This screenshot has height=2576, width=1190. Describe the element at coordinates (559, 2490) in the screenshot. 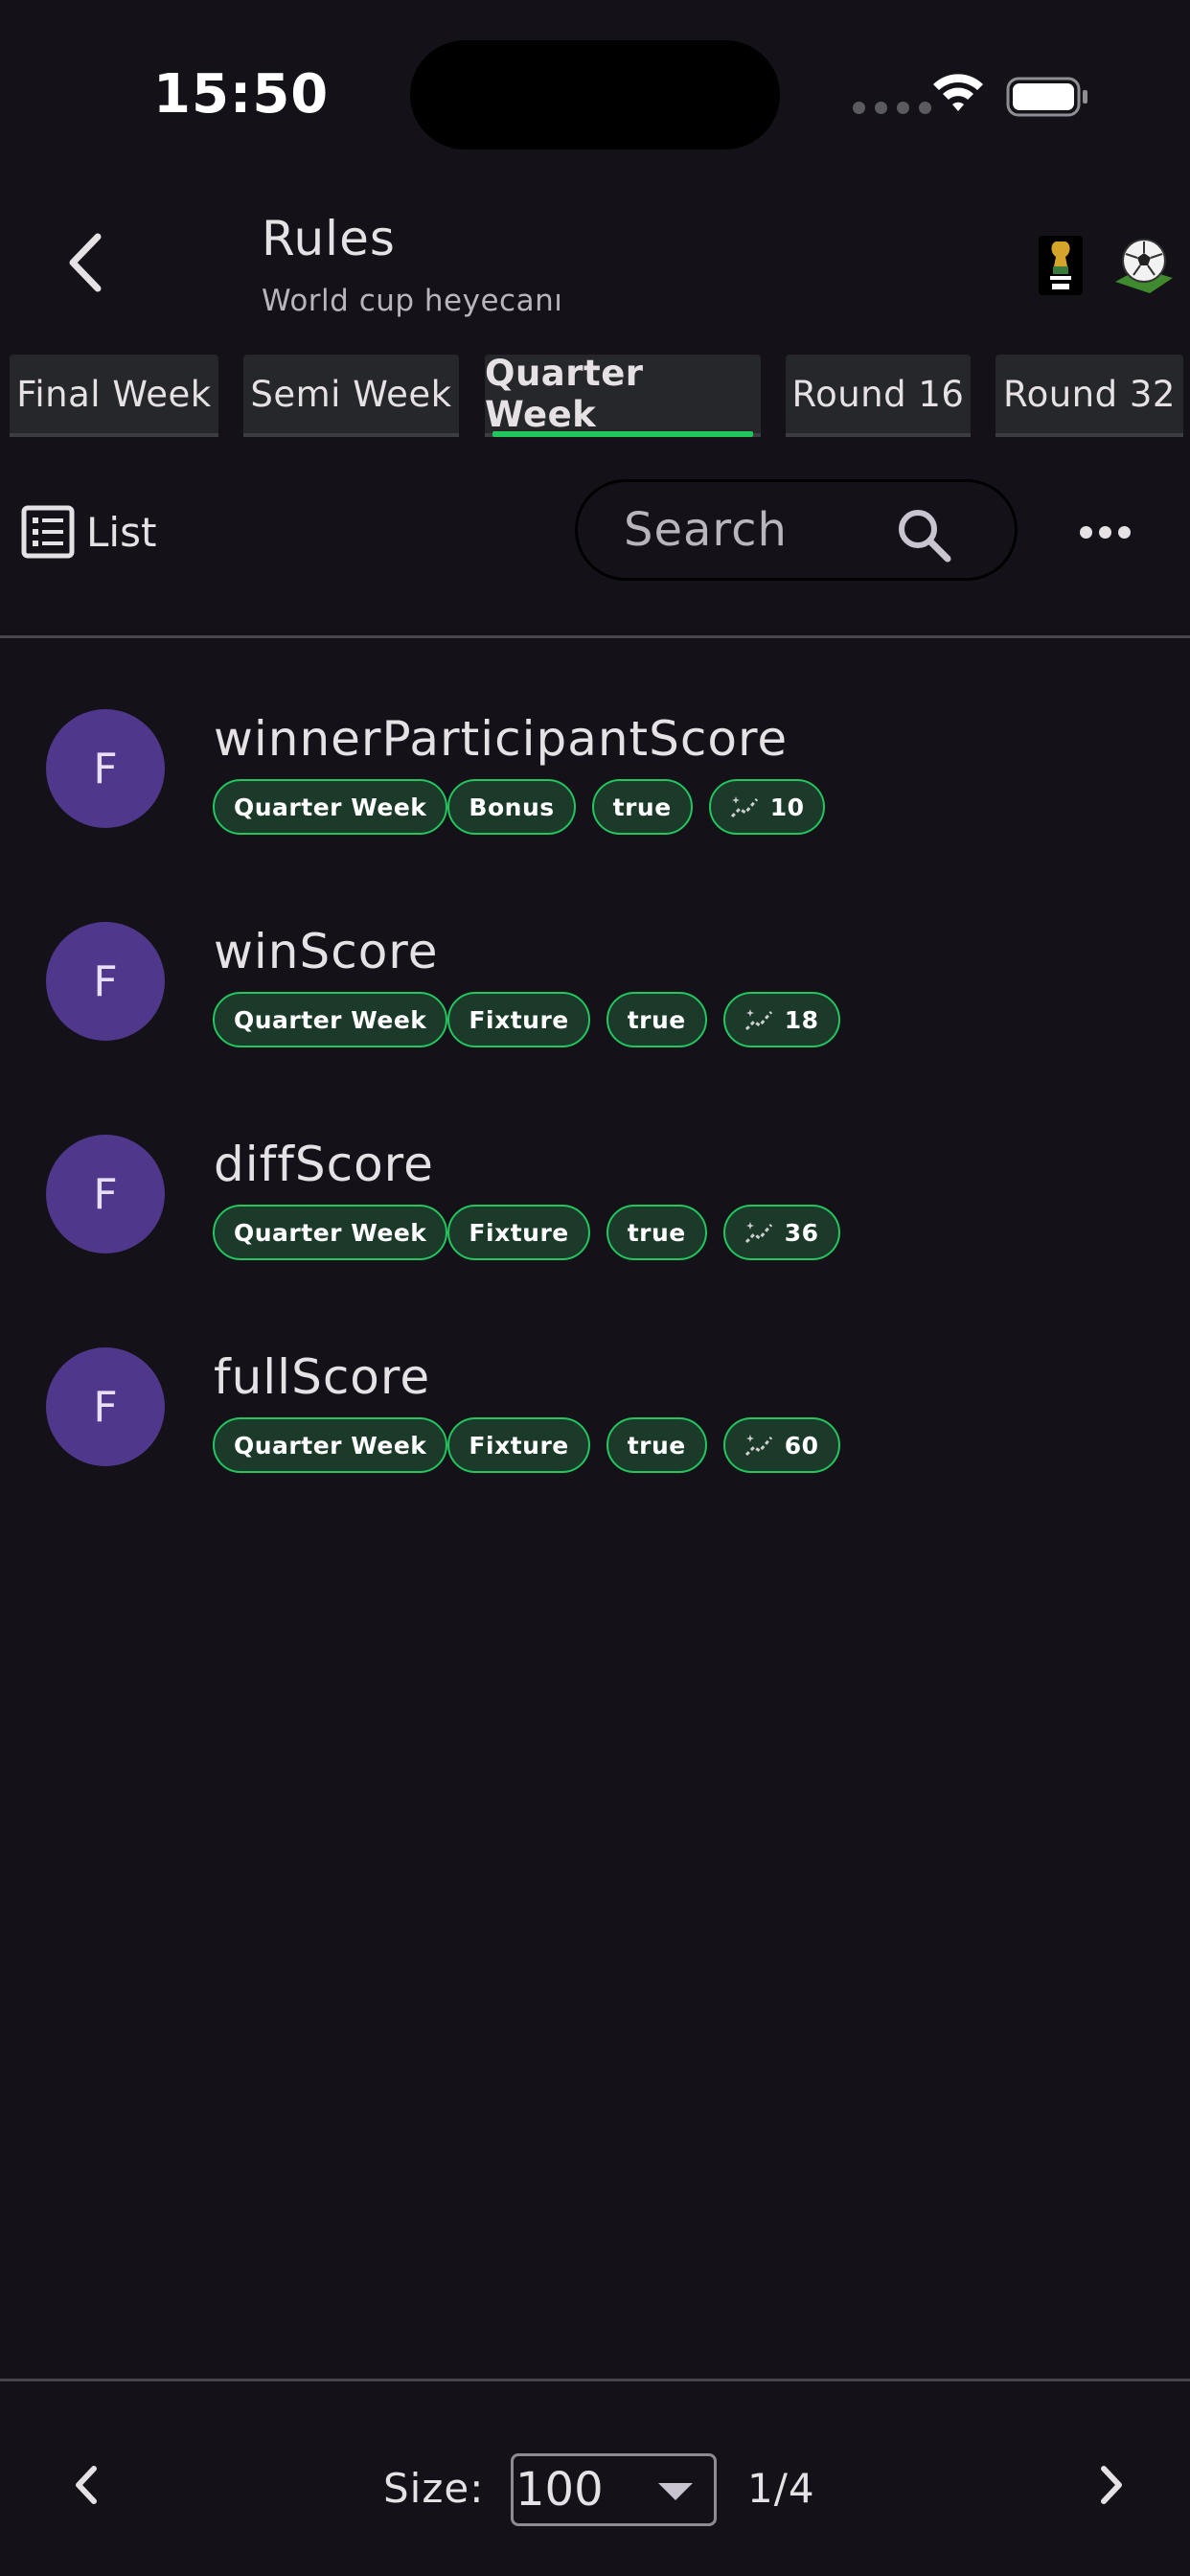

I see `page-size-value: 100` at that location.